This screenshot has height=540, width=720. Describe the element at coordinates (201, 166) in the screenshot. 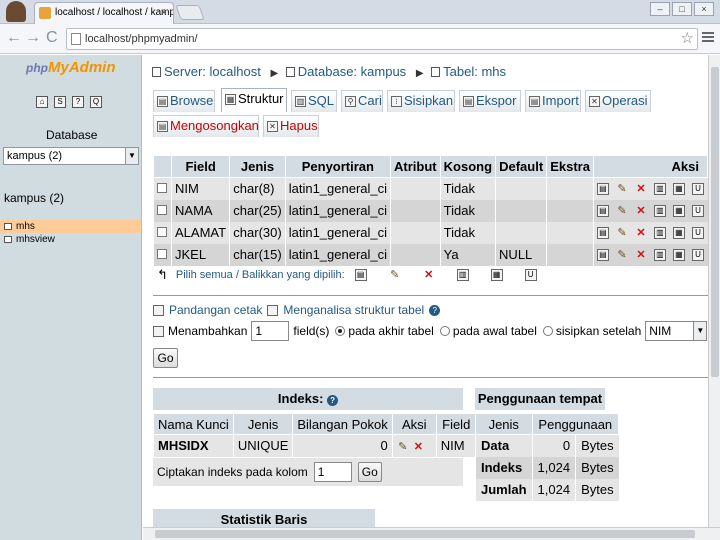

I see `column-header: Field` at that location.